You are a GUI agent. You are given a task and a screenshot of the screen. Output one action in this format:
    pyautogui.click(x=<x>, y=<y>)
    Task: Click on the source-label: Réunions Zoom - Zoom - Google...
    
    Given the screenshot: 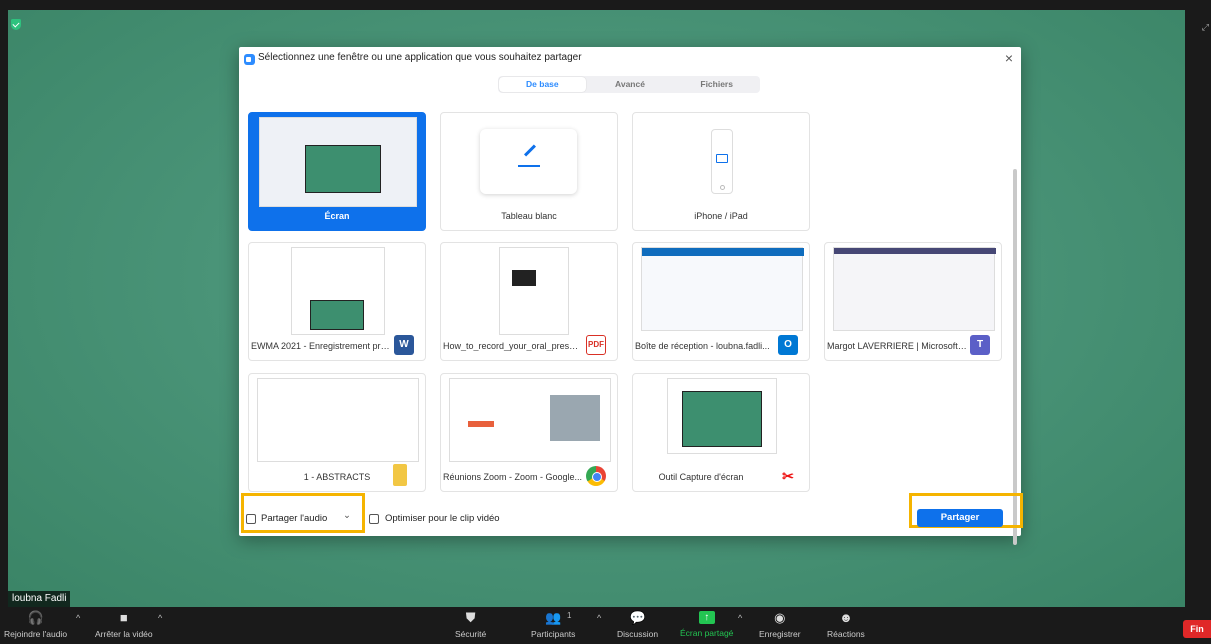 What is the action you would take?
    pyautogui.click(x=513, y=477)
    